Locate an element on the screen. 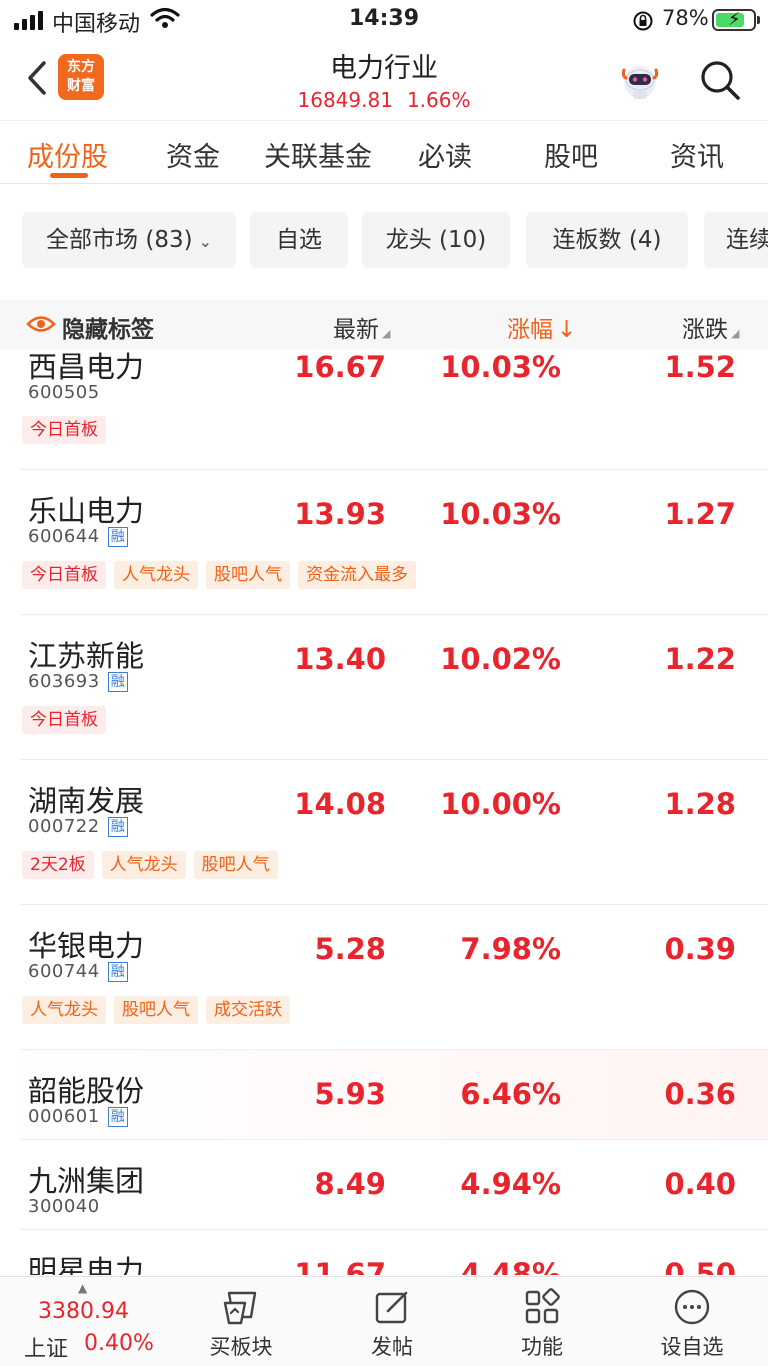 The width and height of the screenshot is (768, 1366). search-icon is located at coordinates (720, 80).